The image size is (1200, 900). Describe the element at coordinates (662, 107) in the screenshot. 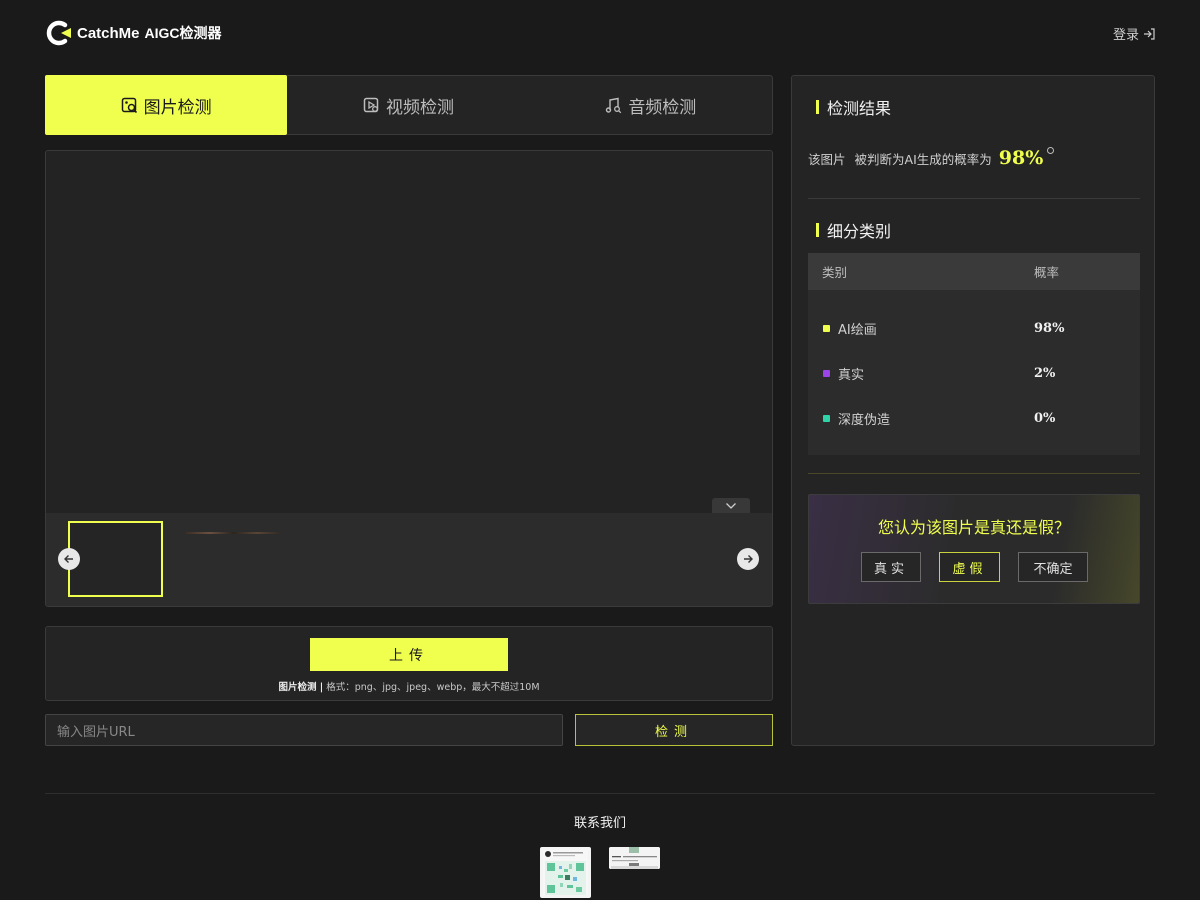

I see `tab-label: 音频检测` at that location.